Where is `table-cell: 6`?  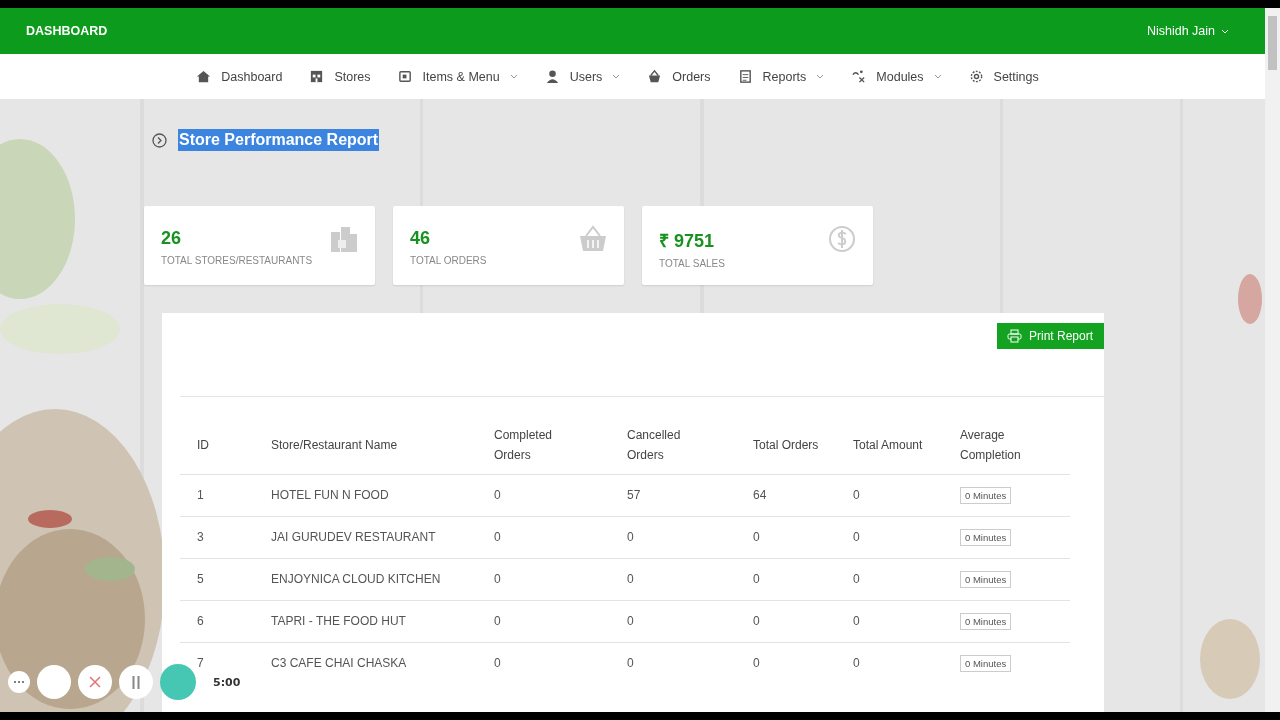 table-cell: 6 is located at coordinates (200, 621).